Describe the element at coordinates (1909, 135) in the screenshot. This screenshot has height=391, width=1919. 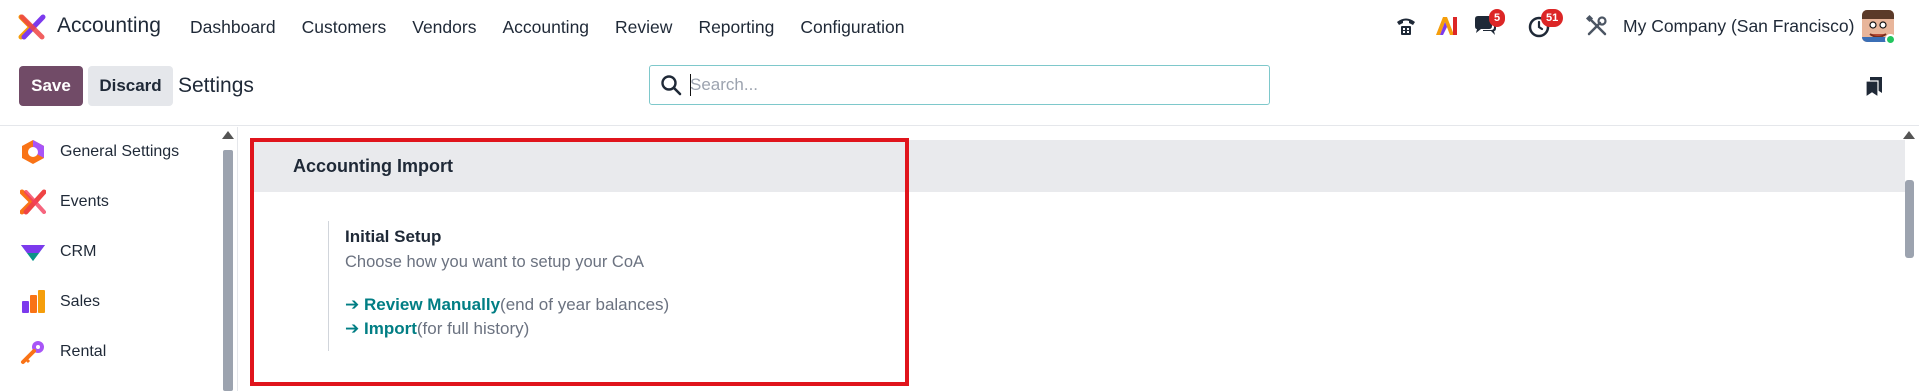
I see `content-scroll-up-arrow` at that location.